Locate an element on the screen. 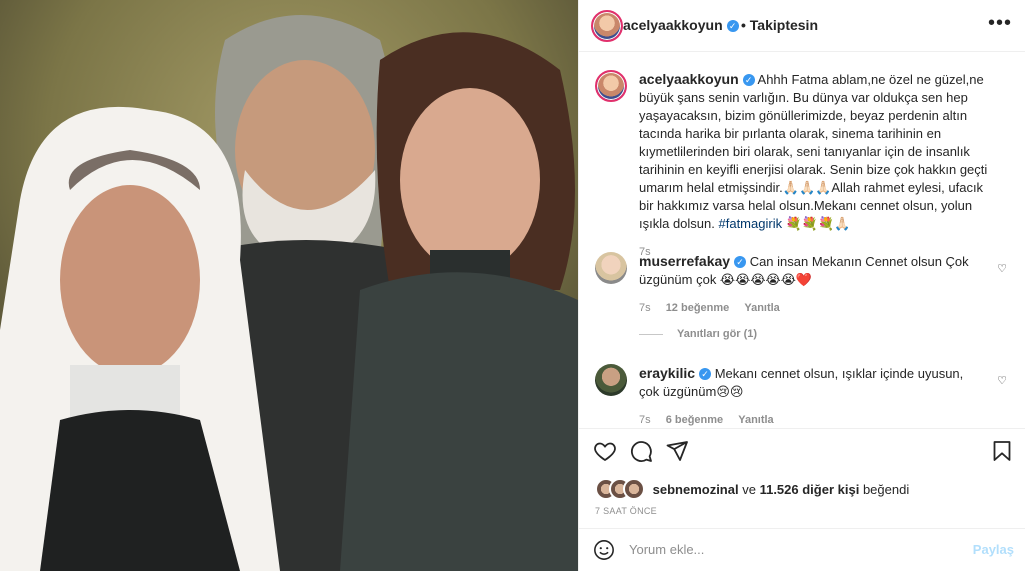 The width and height of the screenshot is (1025, 571). view-replies-button: Yanıtları gör (1) is located at coordinates (698, 334).